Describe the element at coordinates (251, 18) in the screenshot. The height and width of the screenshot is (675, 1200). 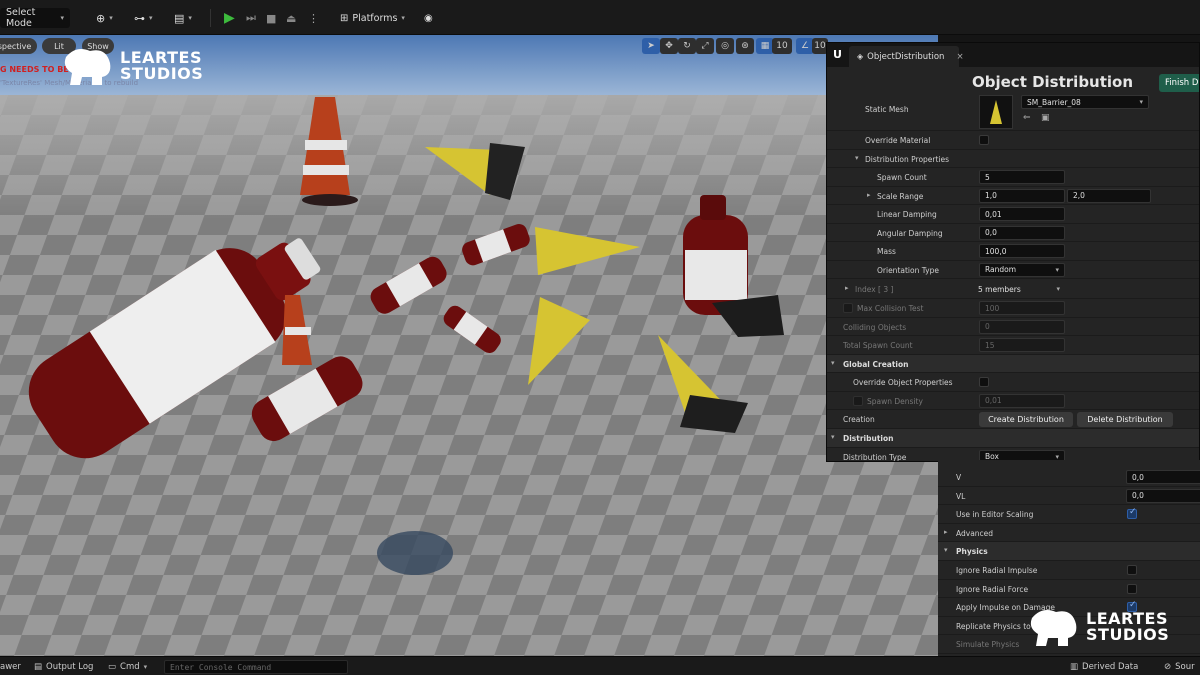
I see `advance-frame-button: ⏭` at that location.